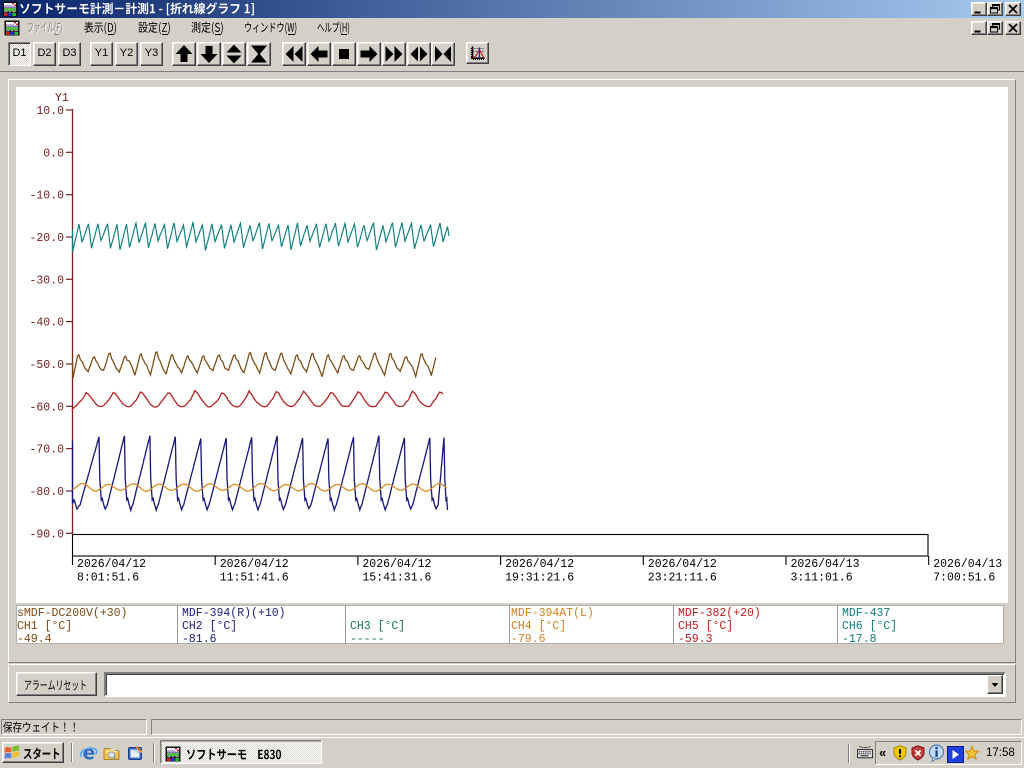  I want to click on svg-text: 8:01:51.6, so click(108, 578).